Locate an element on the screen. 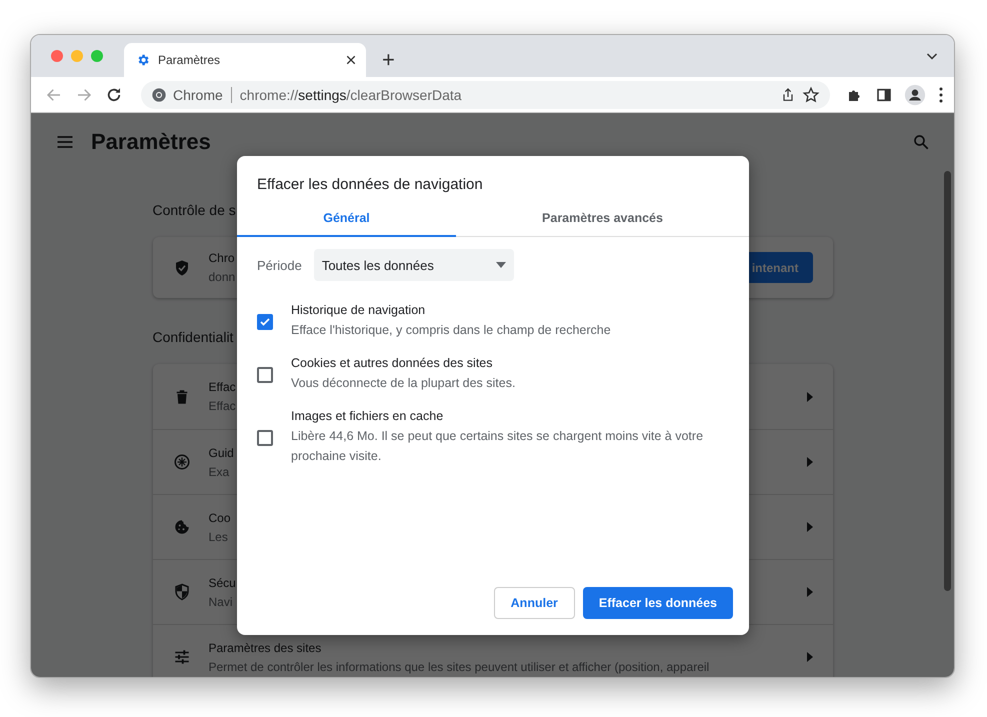  url-text: chrome://settings/clearBrowserData is located at coordinates (350, 94).